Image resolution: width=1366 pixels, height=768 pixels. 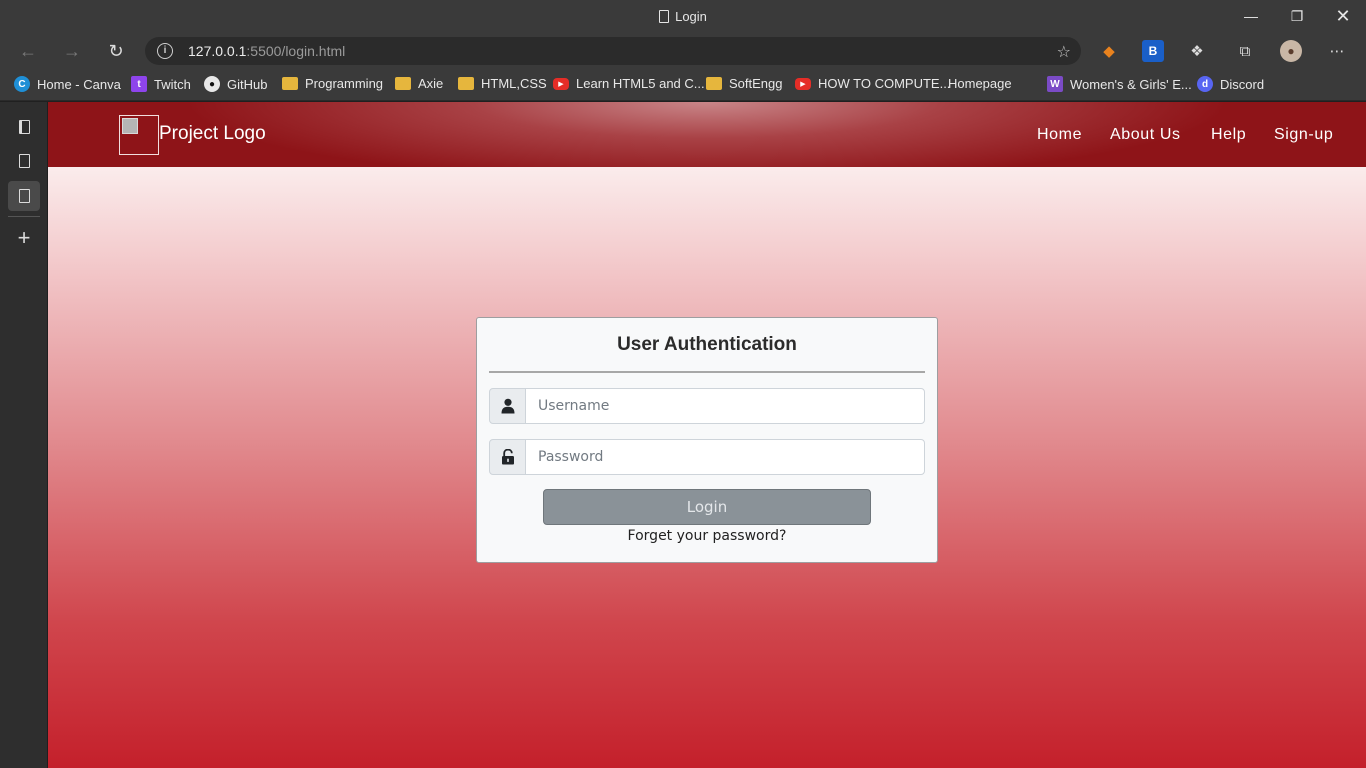 I want to click on discord-icon: d, so click(x=1205, y=84).